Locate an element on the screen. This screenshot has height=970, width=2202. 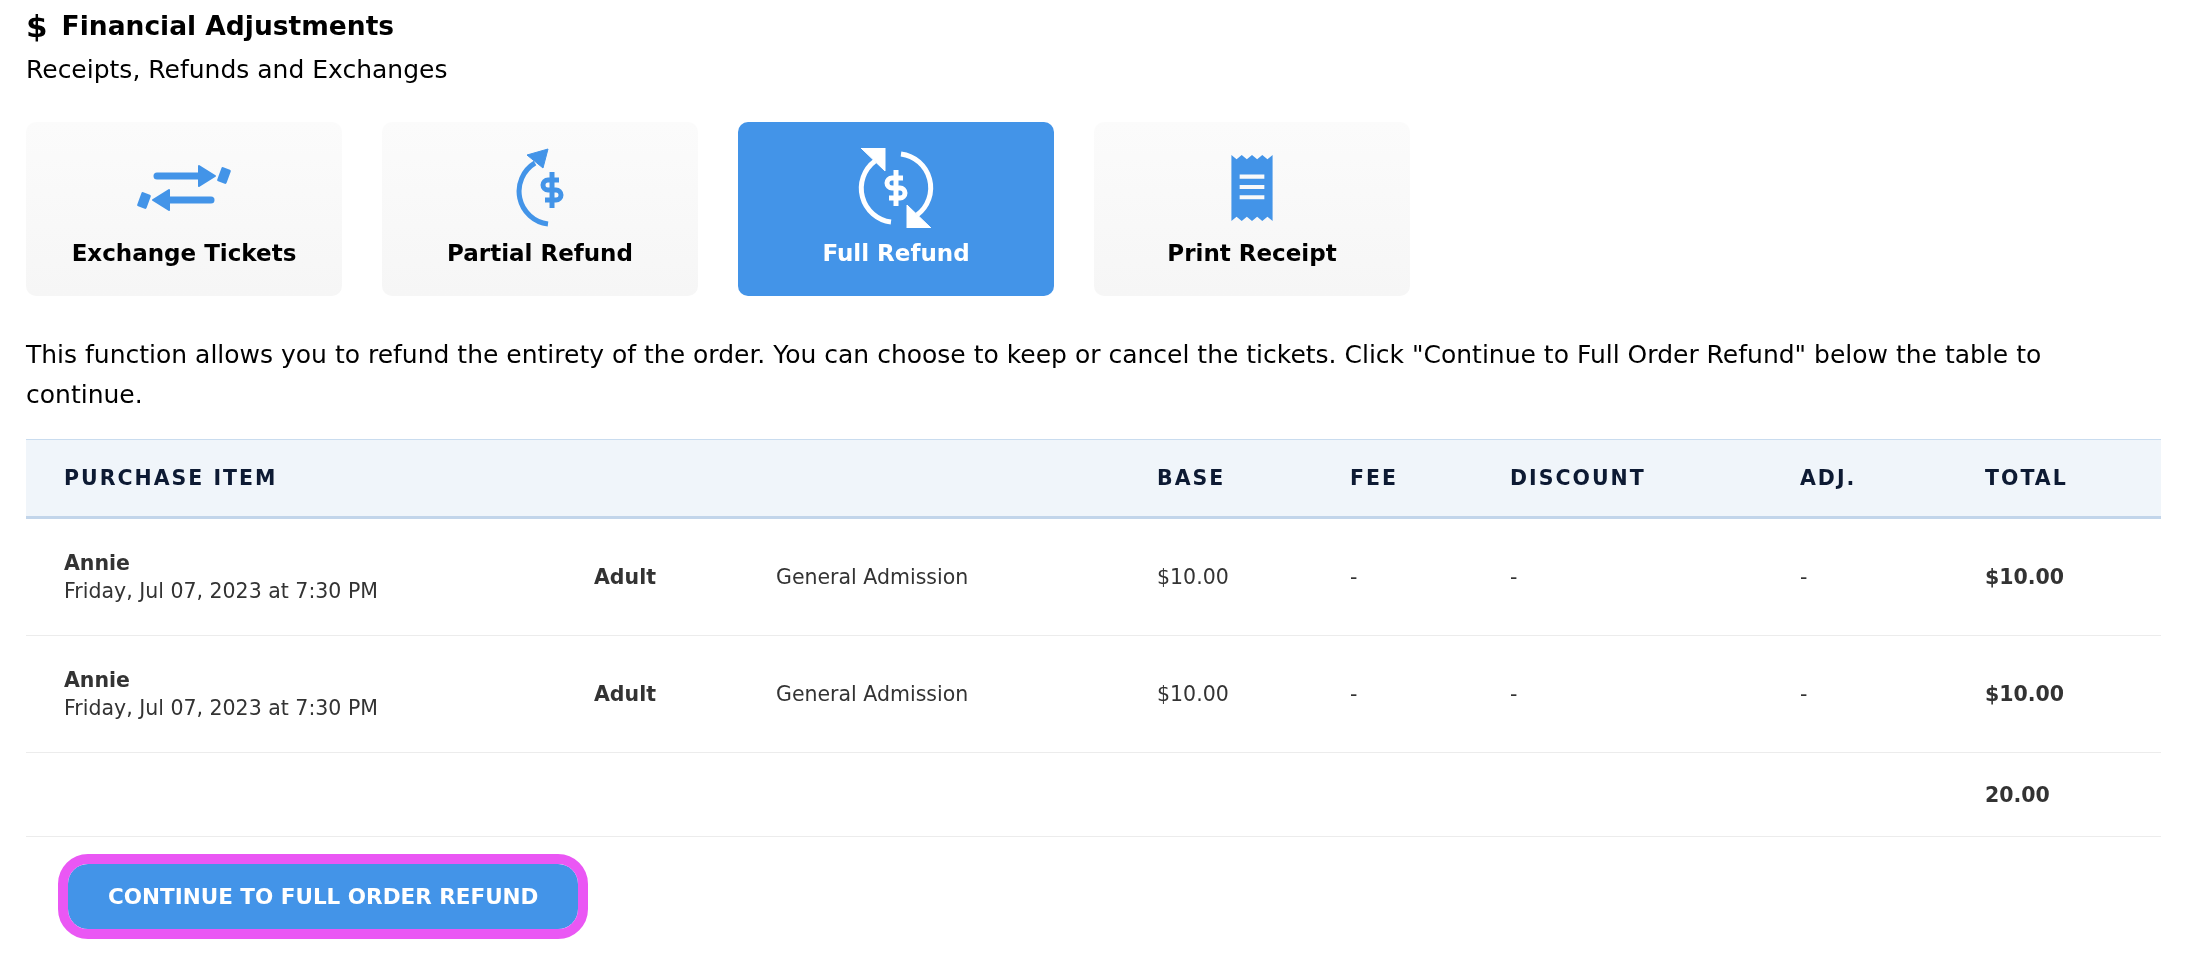
column-header: DISCOUNT is located at coordinates (1578, 478).